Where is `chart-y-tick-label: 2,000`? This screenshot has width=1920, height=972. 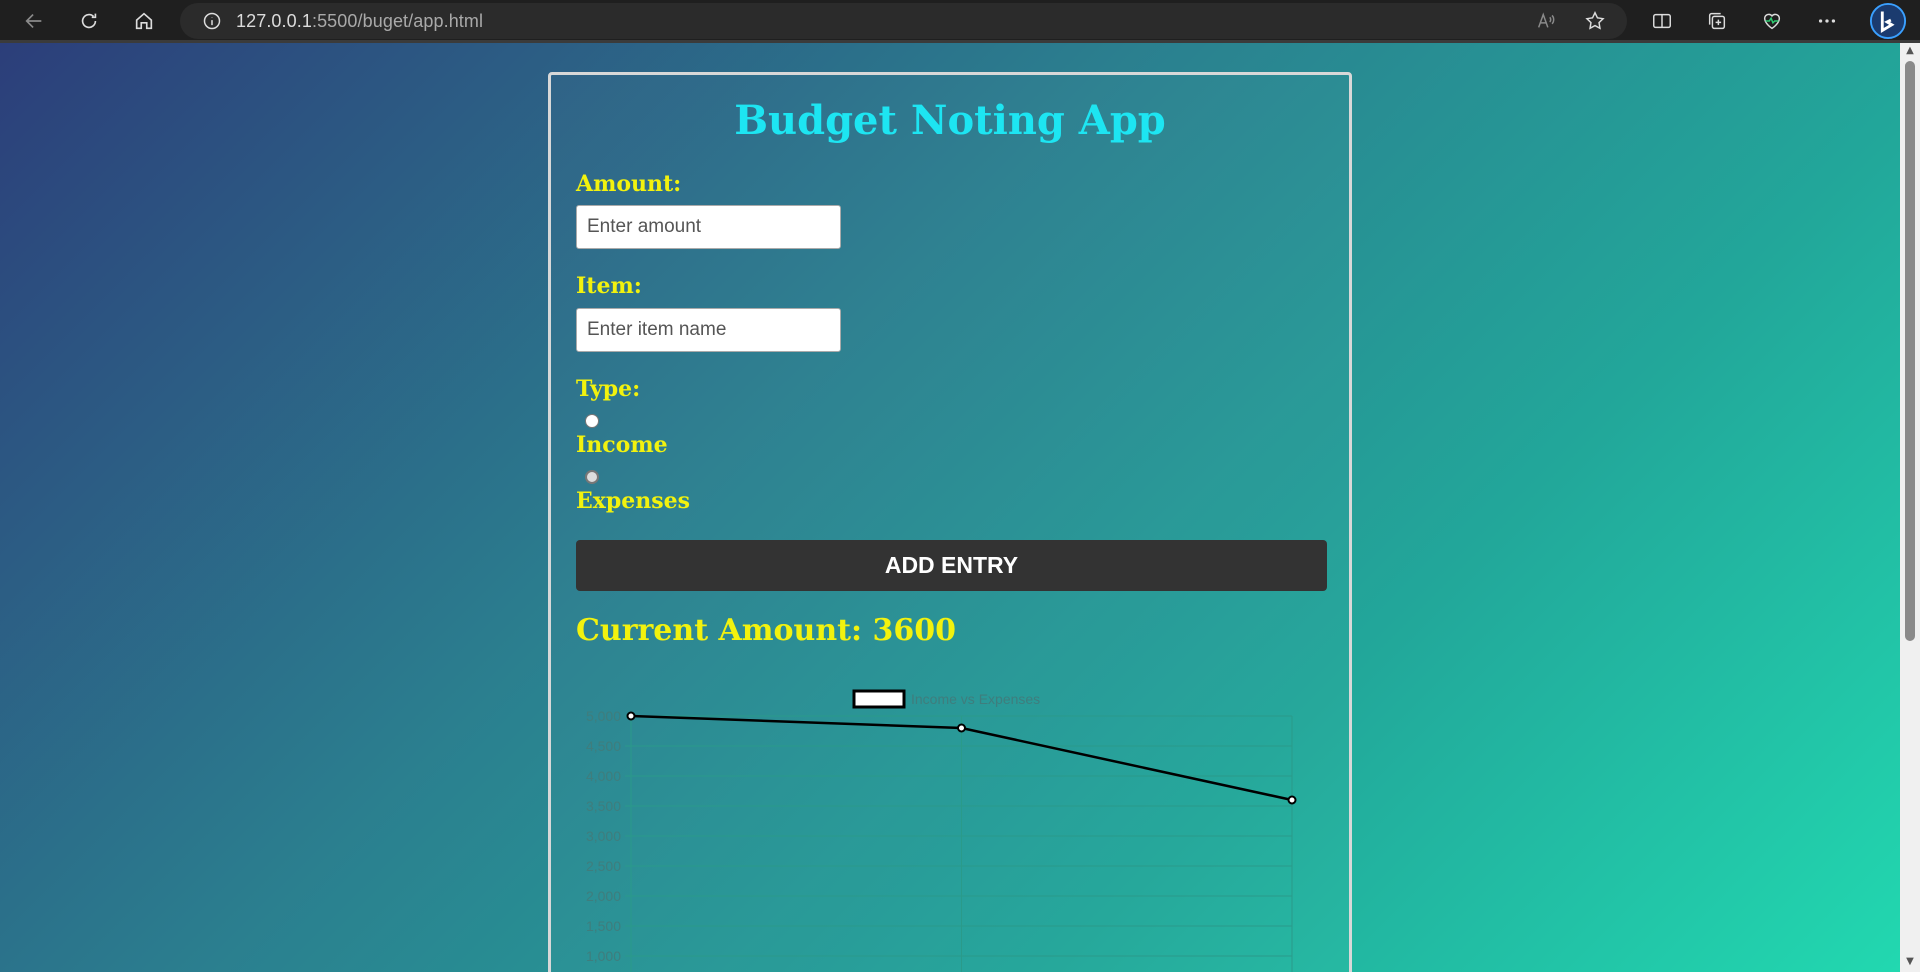 chart-y-tick-label: 2,000 is located at coordinates (603, 896).